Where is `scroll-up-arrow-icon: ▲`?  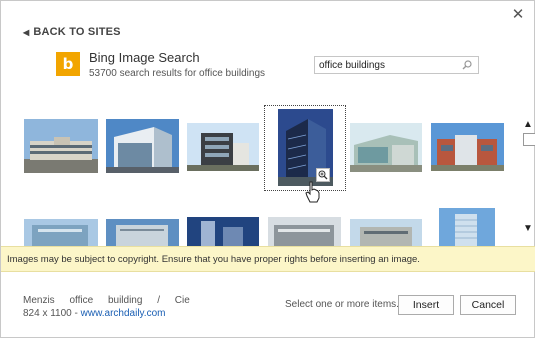 scroll-up-arrow-icon: ▲ is located at coordinates (528, 124).